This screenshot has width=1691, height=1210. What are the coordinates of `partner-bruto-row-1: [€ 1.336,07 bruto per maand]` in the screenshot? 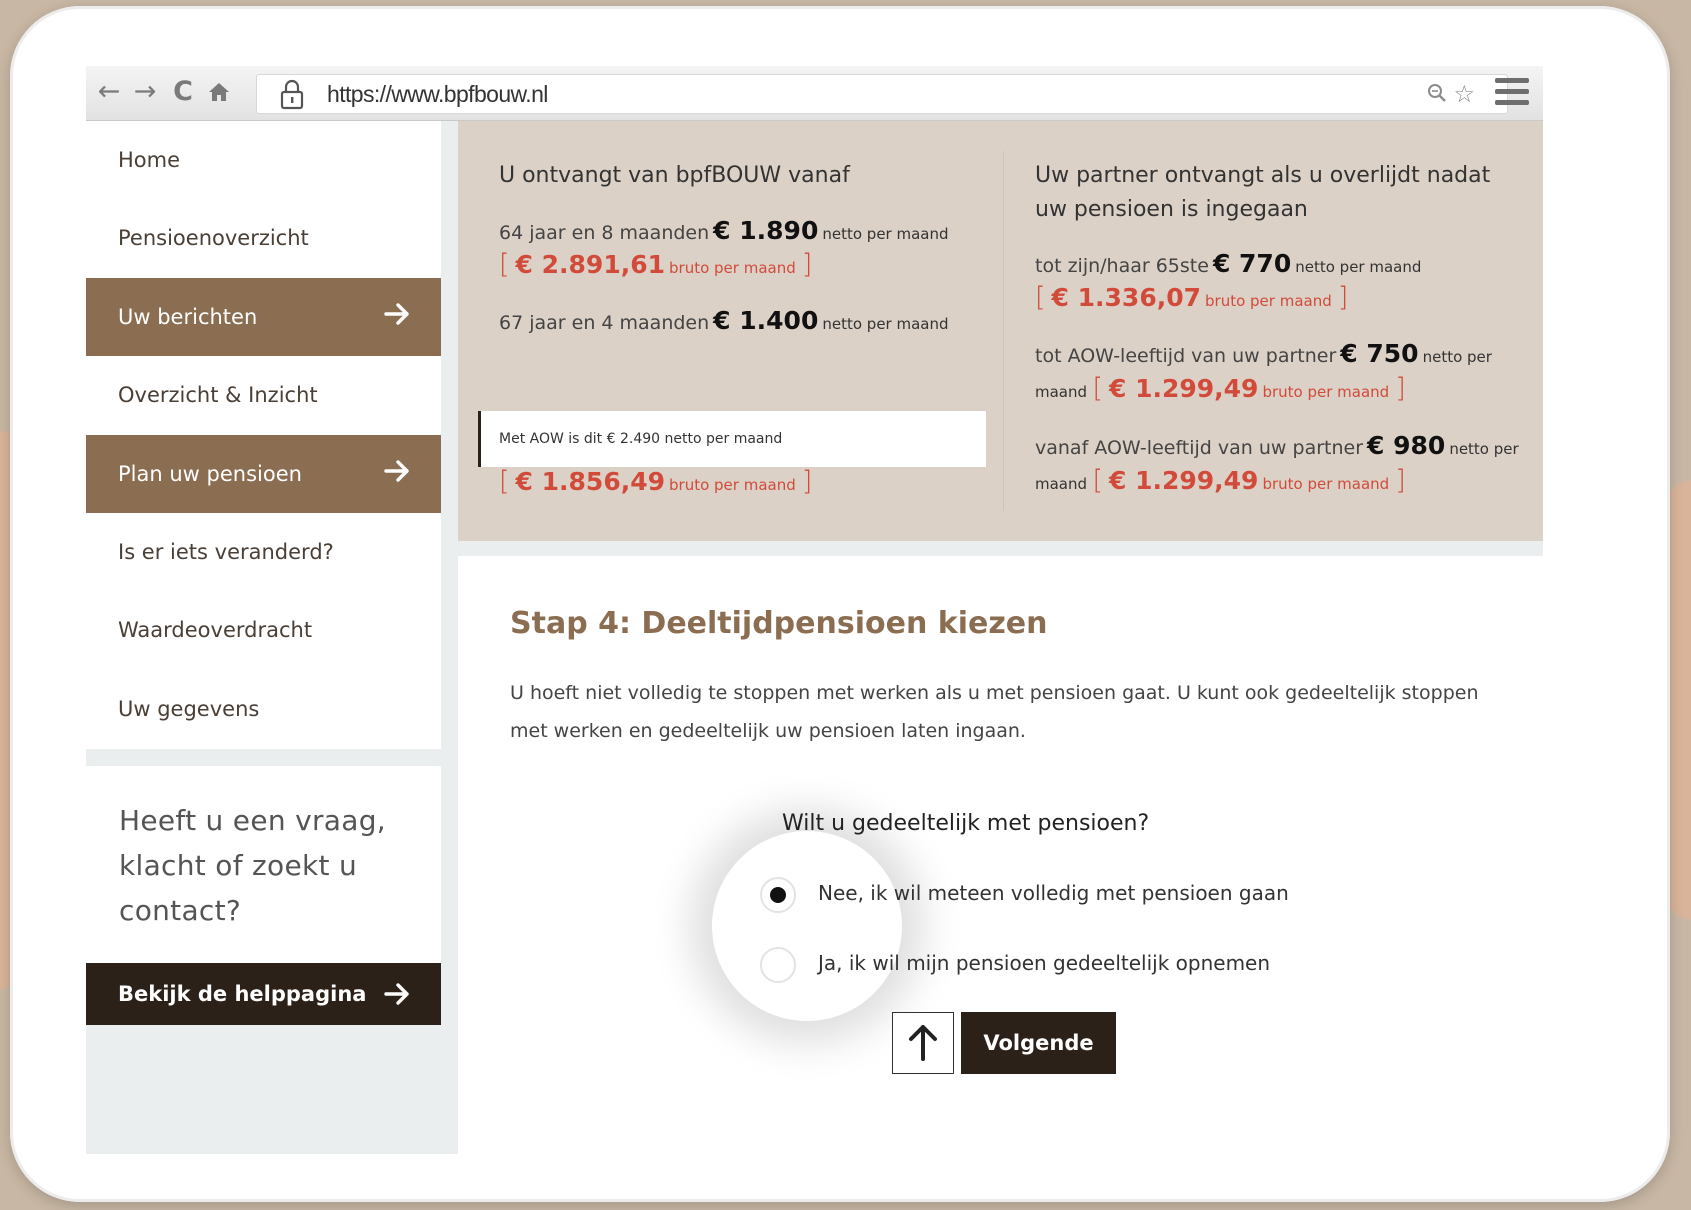 It's located at (1191, 297).